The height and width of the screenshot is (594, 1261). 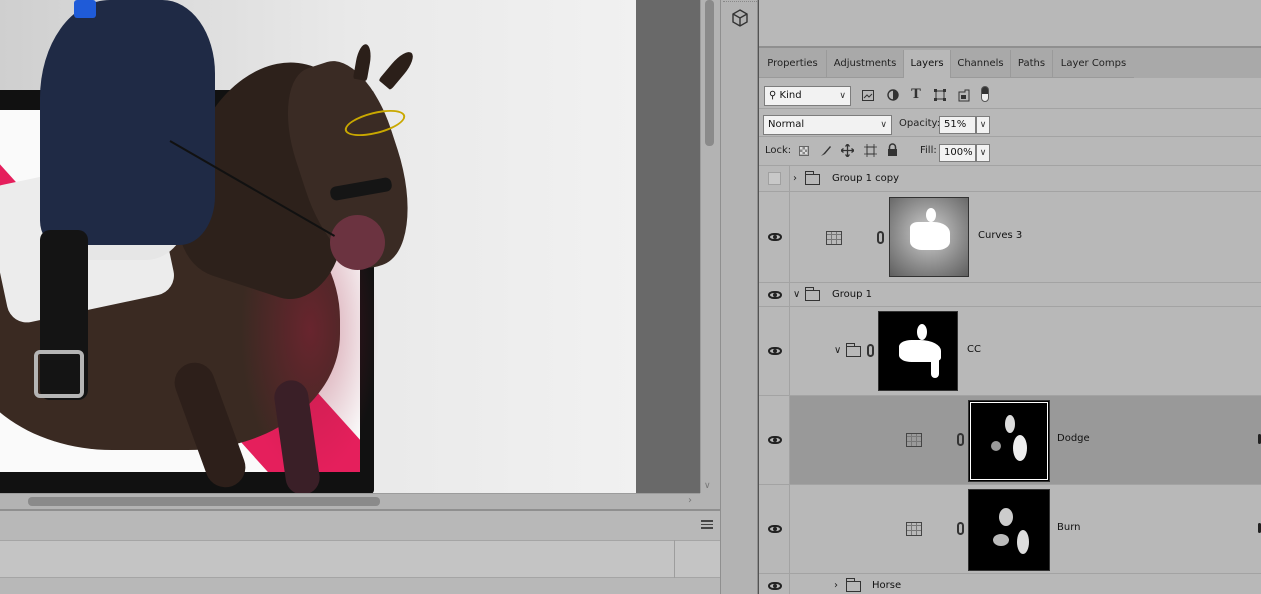 What do you see at coordinates (1010, 351) in the screenshot?
I see `layer-row-cc: ∨ CC` at bounding box center [1010, 351].